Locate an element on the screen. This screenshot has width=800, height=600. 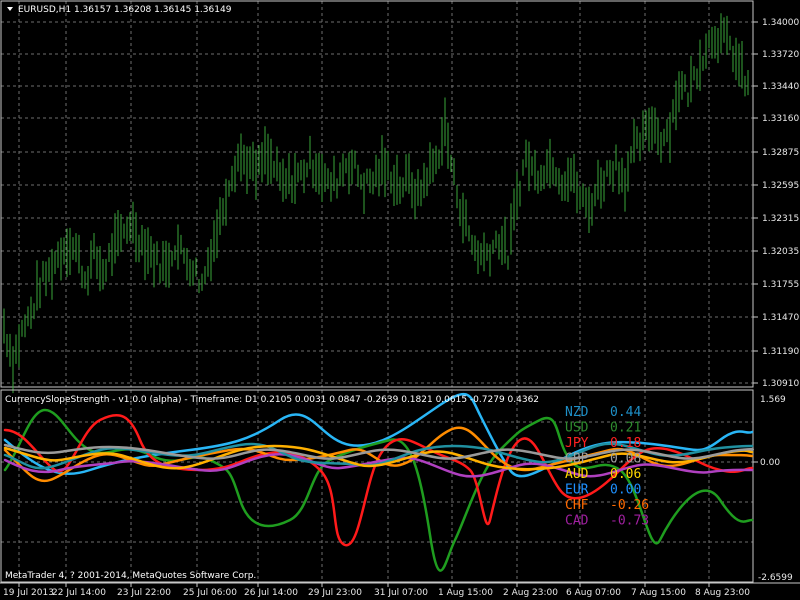
price-tick-label: 1.33440 is located at coordinates (780, 87).